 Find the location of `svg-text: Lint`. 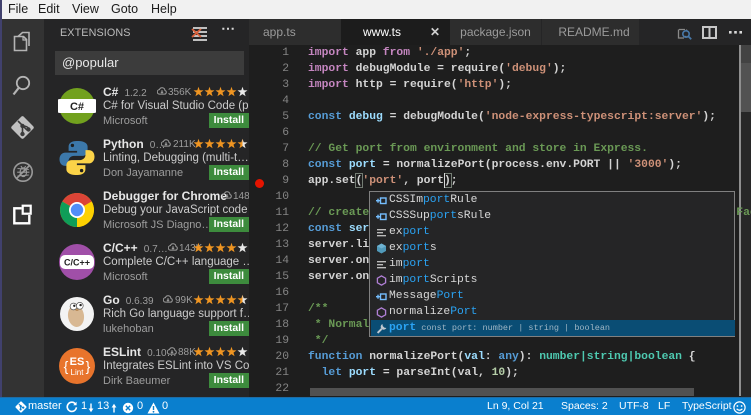

svg-text: Lint is located at coordinates (78, 372).